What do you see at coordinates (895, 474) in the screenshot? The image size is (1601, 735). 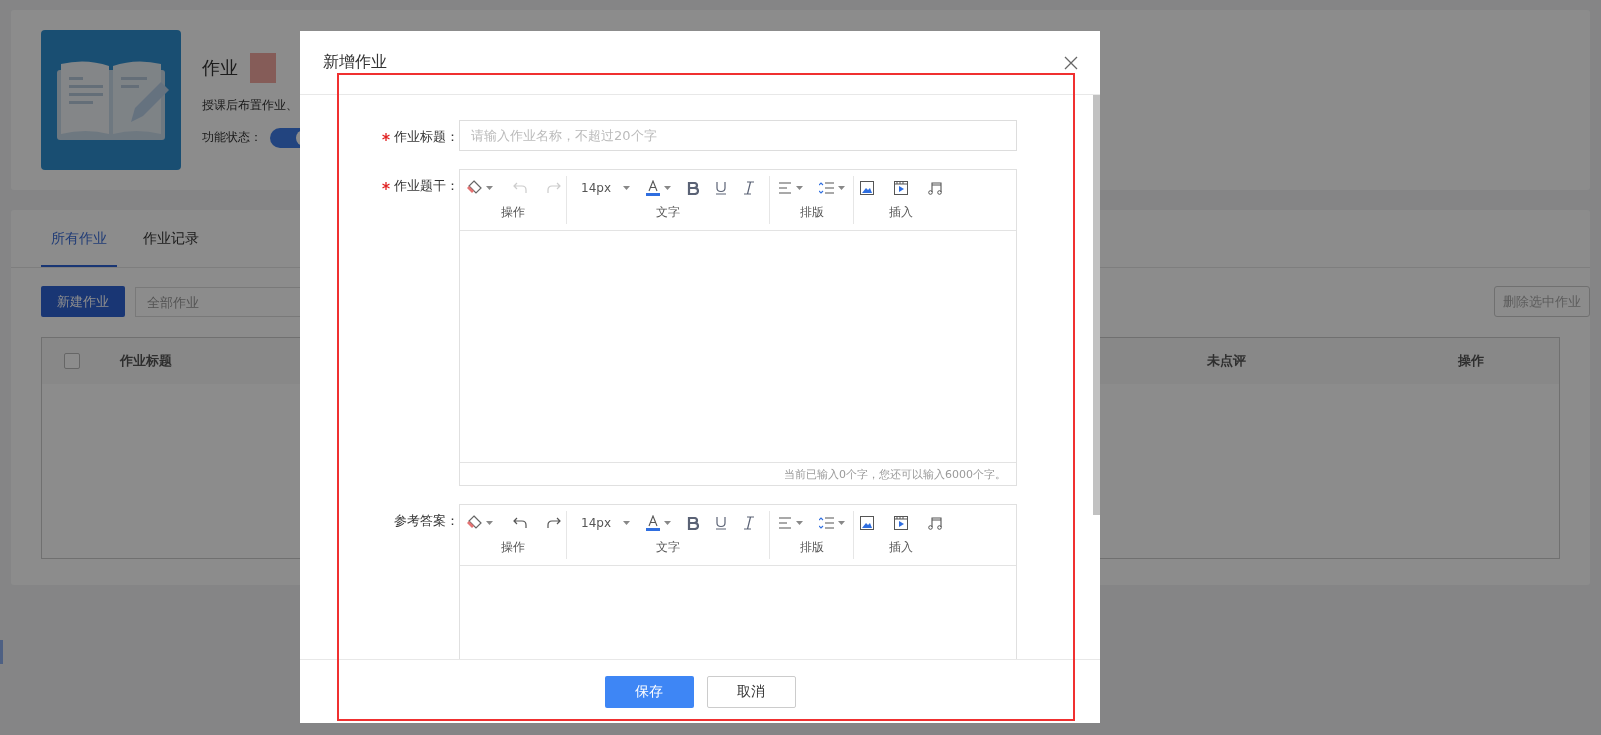 I see `character-counter: 当前已输入0个字，您还可以输入6000个字。` at bounding box center [895, 474].